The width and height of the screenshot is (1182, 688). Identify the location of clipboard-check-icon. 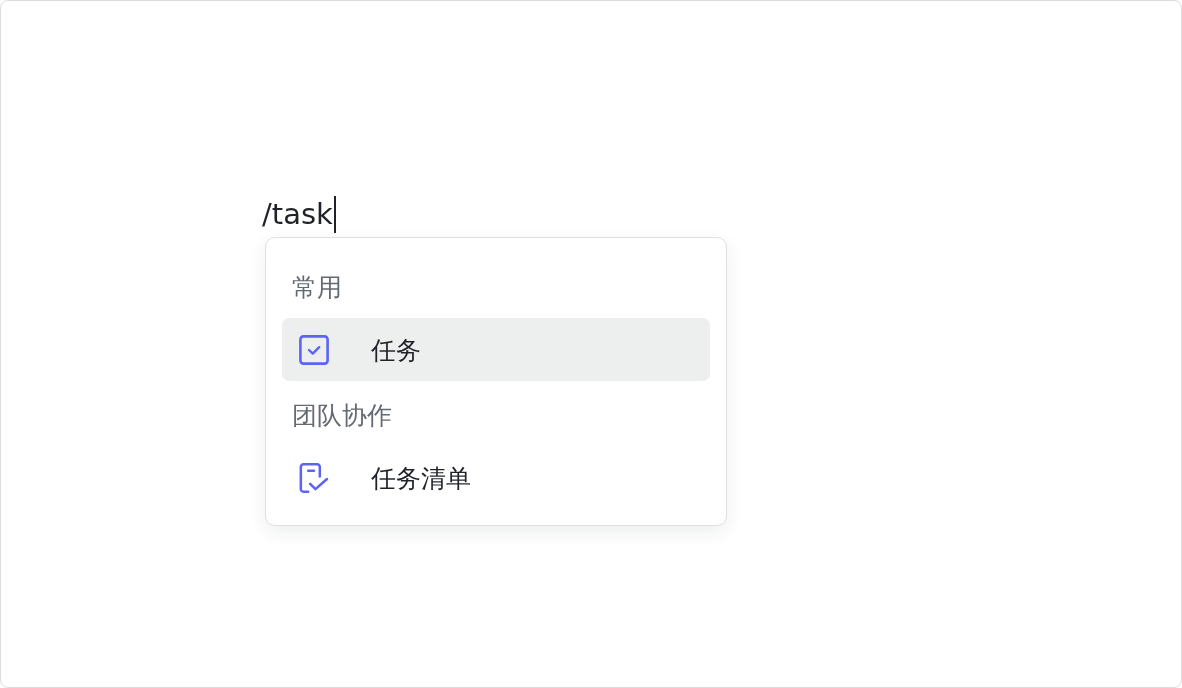
(314, 477).